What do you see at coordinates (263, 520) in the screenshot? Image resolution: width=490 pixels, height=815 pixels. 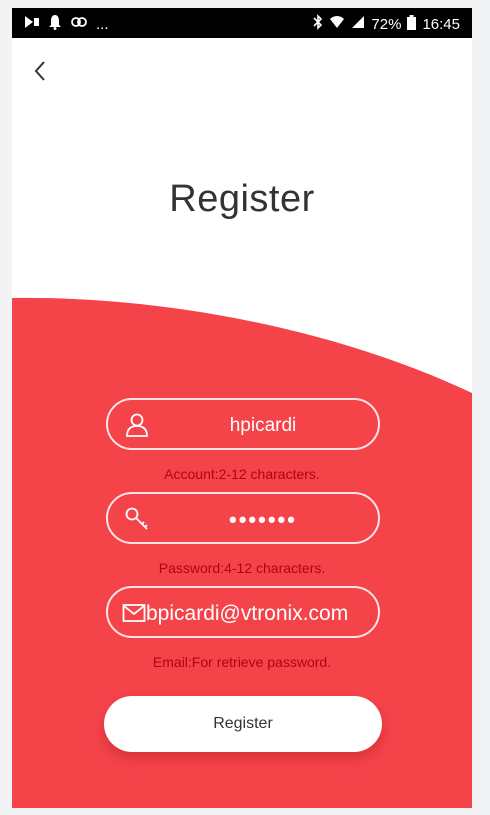 I see `password-input` at bounding box center [263, 520].